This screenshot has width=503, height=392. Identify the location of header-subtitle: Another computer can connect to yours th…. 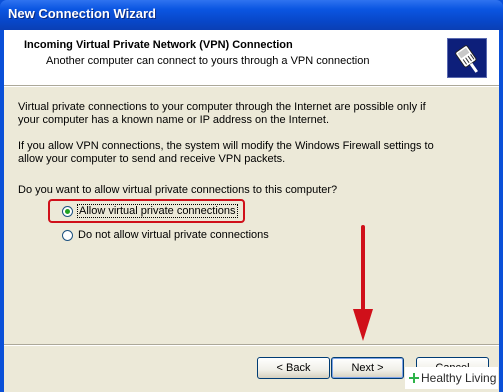
(208, 61).